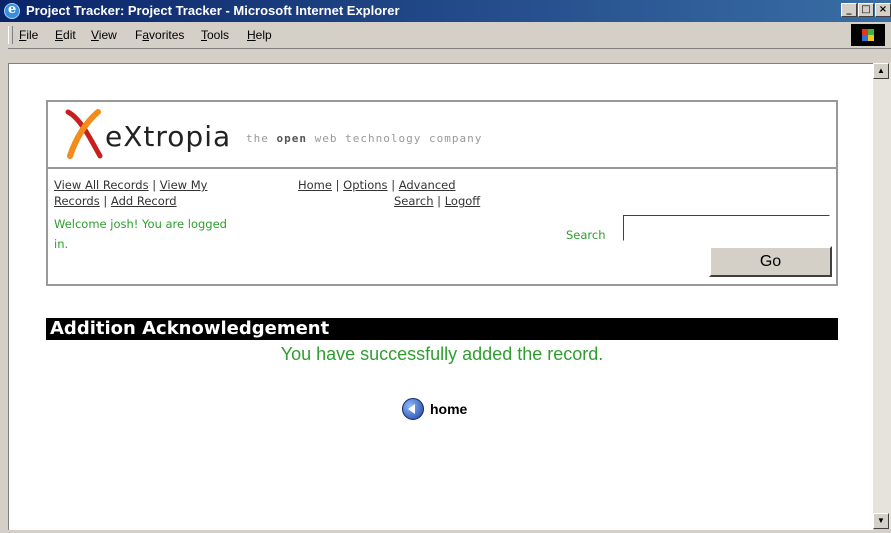 The image size is (891, 533). I want to click on logoff-link: Logoff, so click(463, 201).